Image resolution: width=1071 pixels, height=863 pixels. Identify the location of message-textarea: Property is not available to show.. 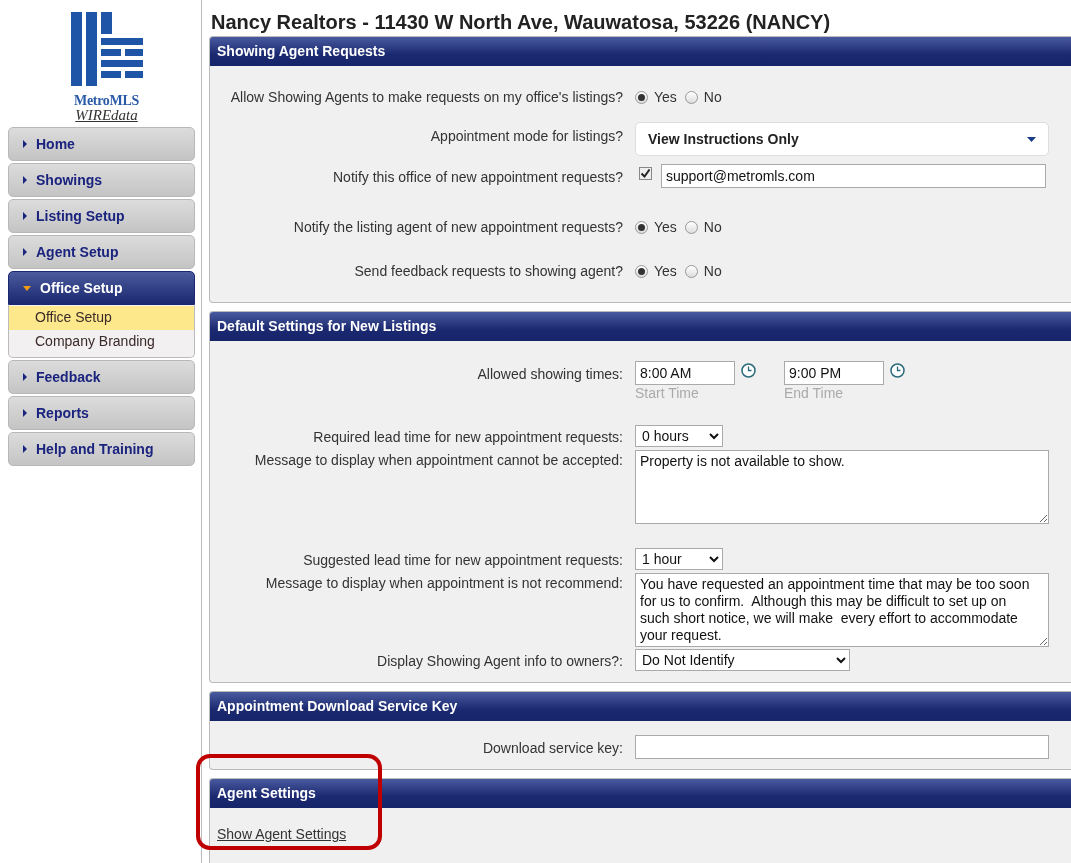
(842, 487).